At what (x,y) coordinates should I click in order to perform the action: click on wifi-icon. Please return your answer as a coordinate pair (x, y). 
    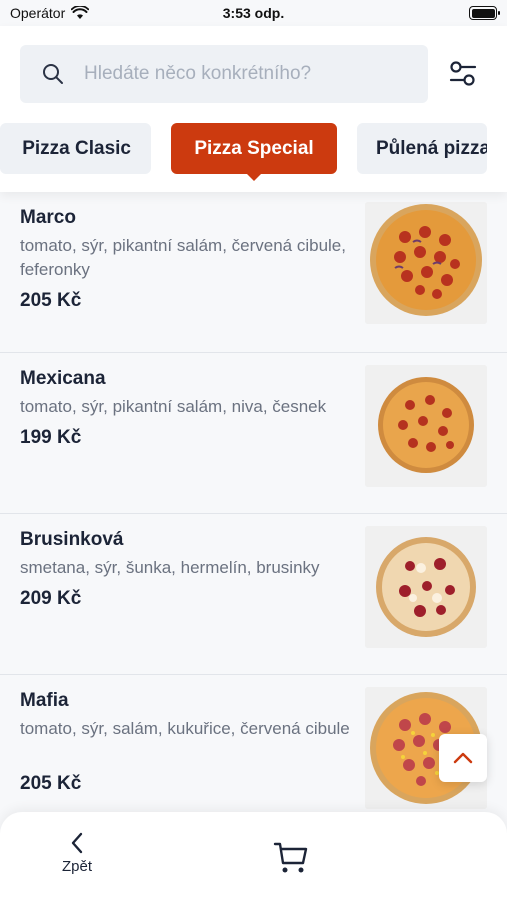
    Looking at the image, I should click on (80, 12).